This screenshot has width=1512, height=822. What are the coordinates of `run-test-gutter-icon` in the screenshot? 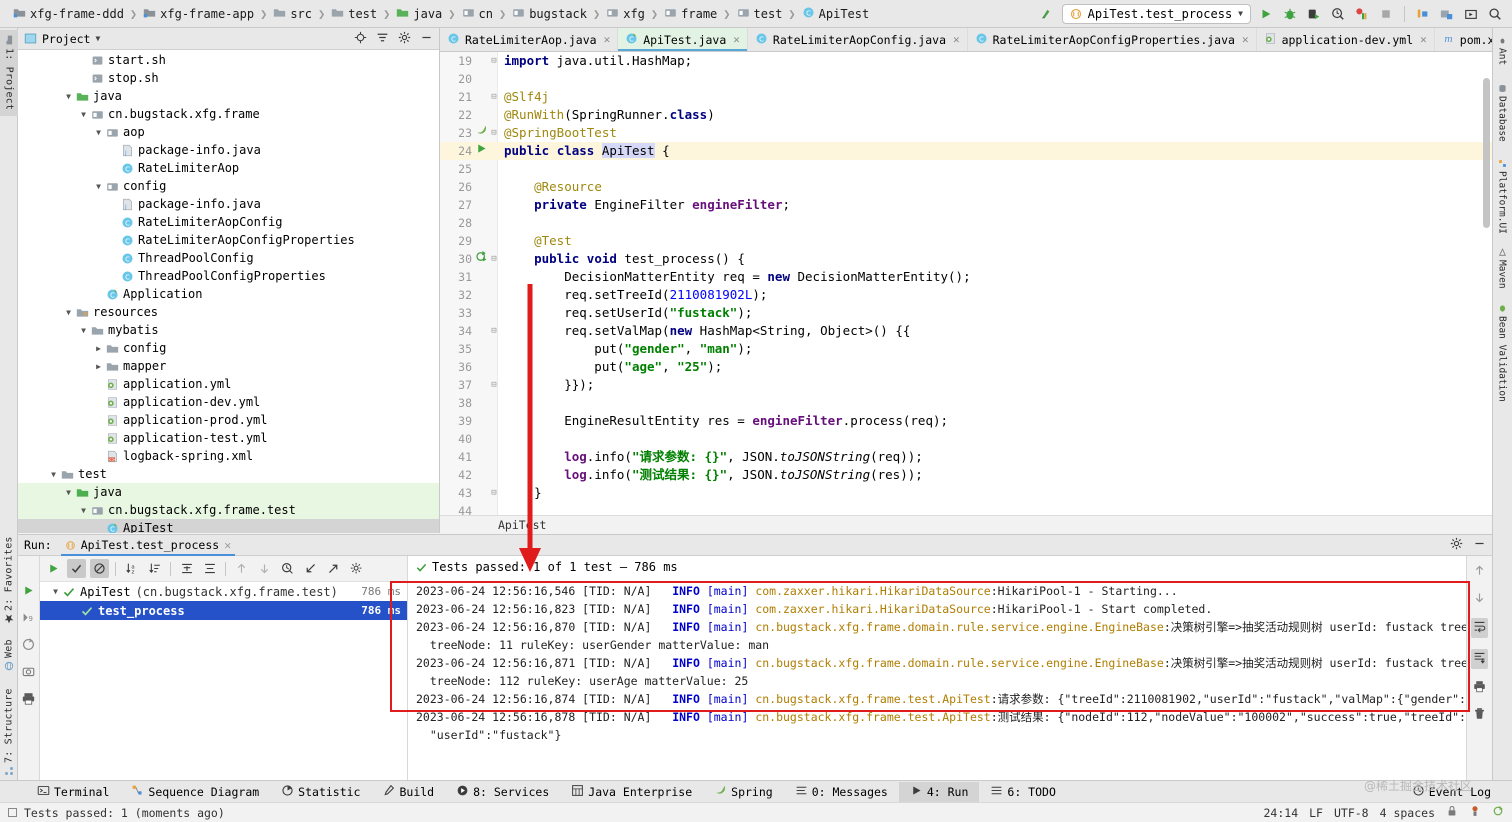 It's located at (481, 259).